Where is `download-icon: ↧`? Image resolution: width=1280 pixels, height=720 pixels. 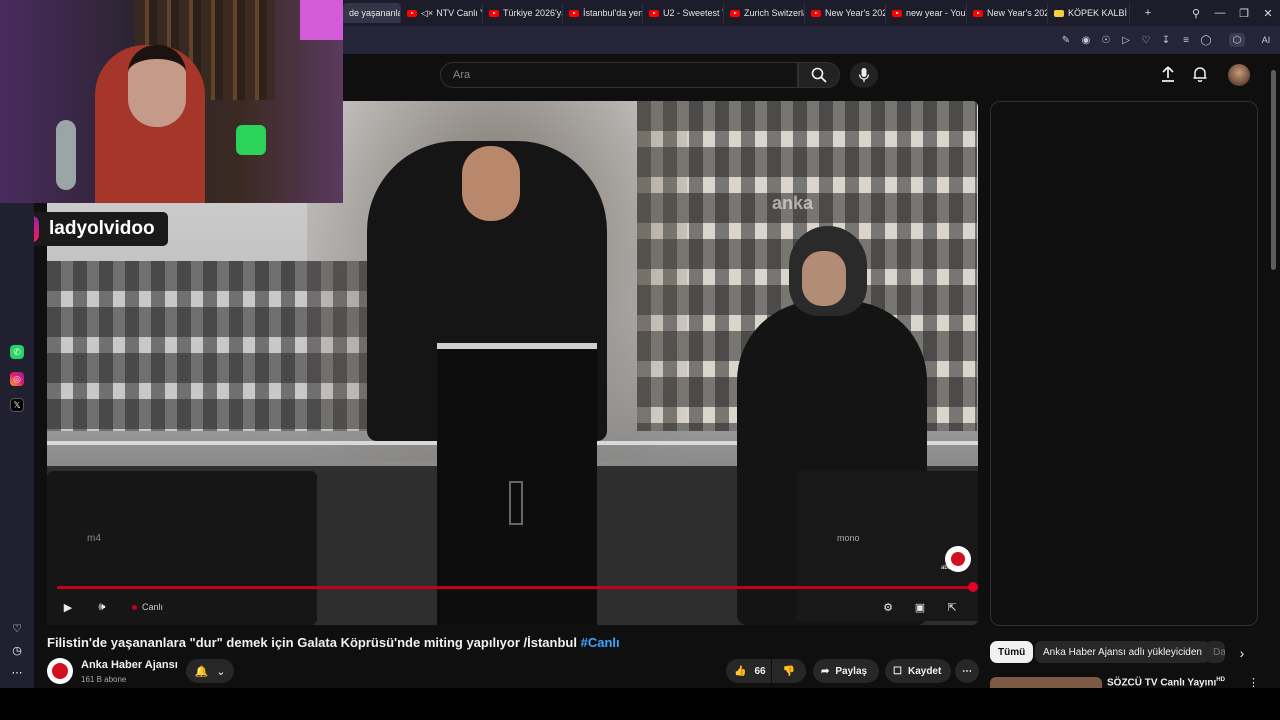
download-icon: ↧ is located at coordinates (1166, 40).